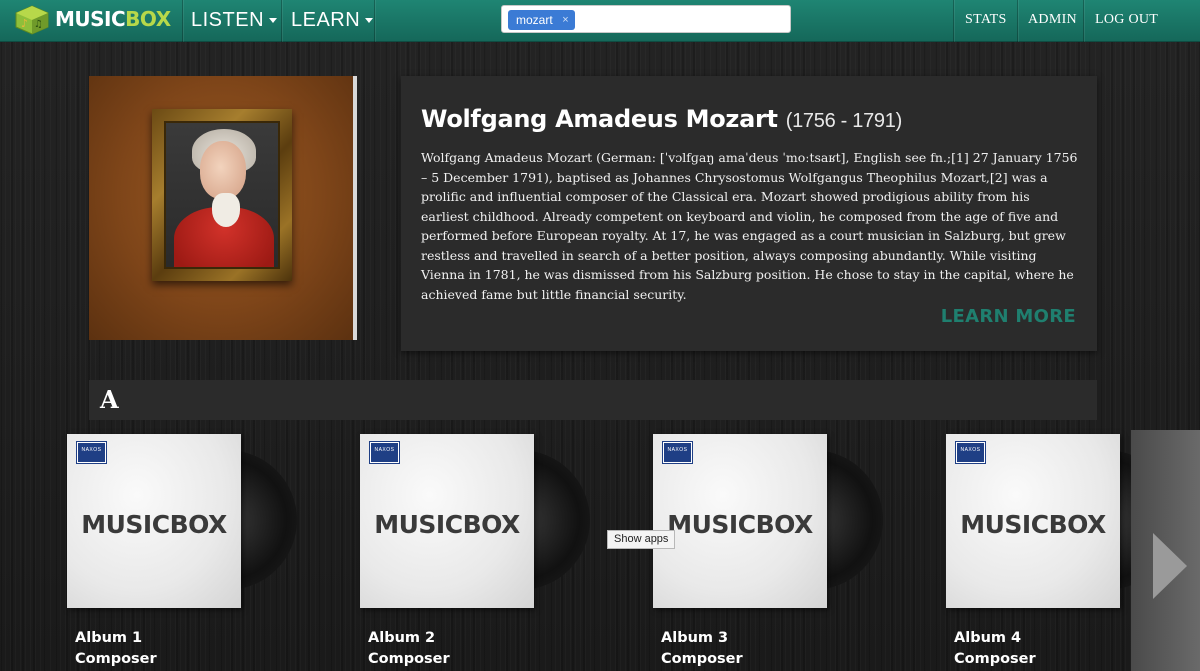  Describe the element at coordinates (646, 19) in the screenshot. I see `search-input: mozart ×` at that location.